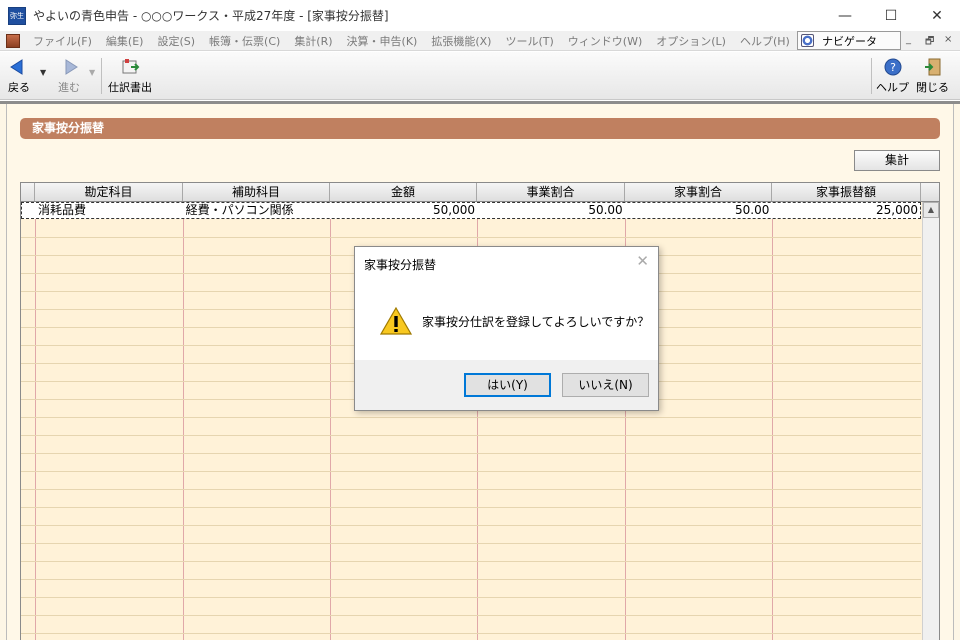  What do you see at coordinates (69, 87) in the screenshot?
I see `forward-label: 進む` at bounding box center [69, 87].